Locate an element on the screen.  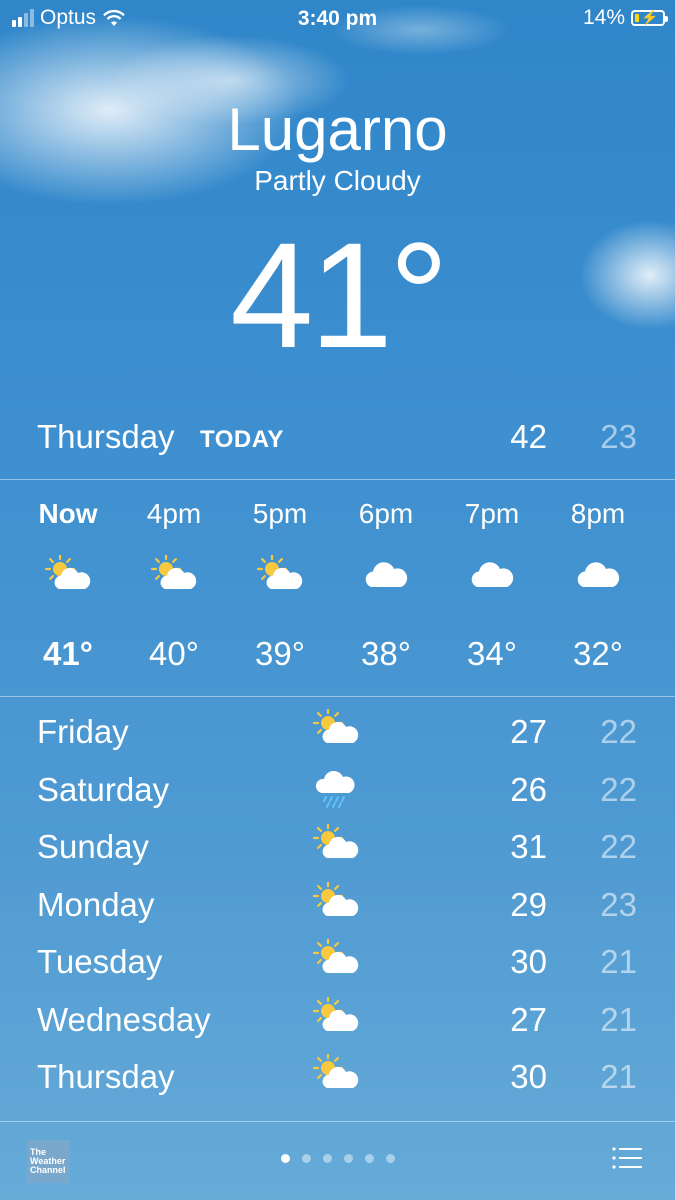
location-list-icon is located at coordinates (627, 1158).